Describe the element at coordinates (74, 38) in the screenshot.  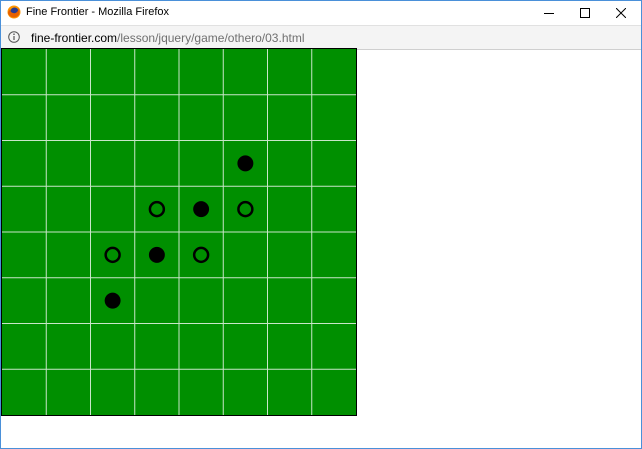
I see `url-domain: fine-frontier.com` at that location.